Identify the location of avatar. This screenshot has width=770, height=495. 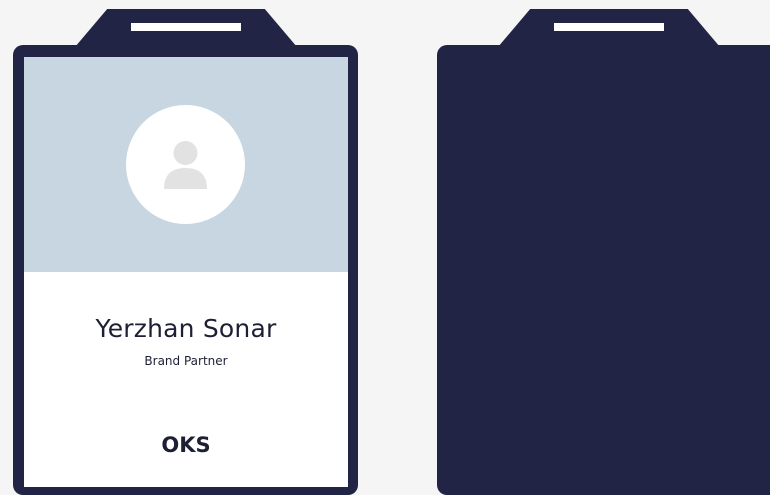
(185, 164).